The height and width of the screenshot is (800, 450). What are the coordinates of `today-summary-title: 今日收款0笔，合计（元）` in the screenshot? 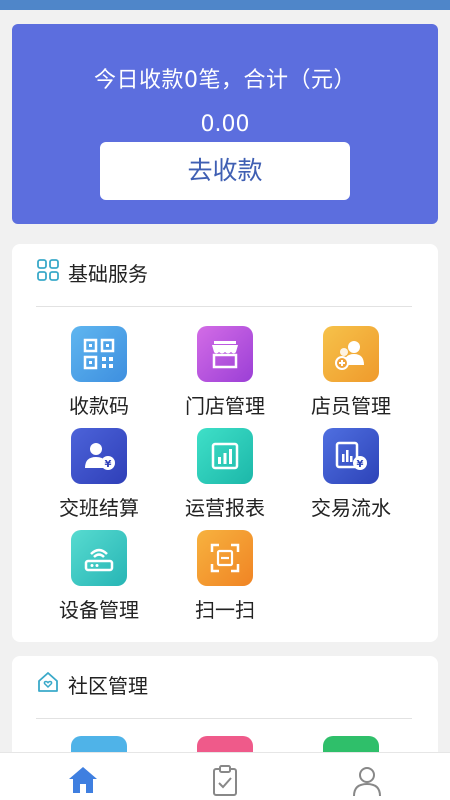 It's located at (225, 80).